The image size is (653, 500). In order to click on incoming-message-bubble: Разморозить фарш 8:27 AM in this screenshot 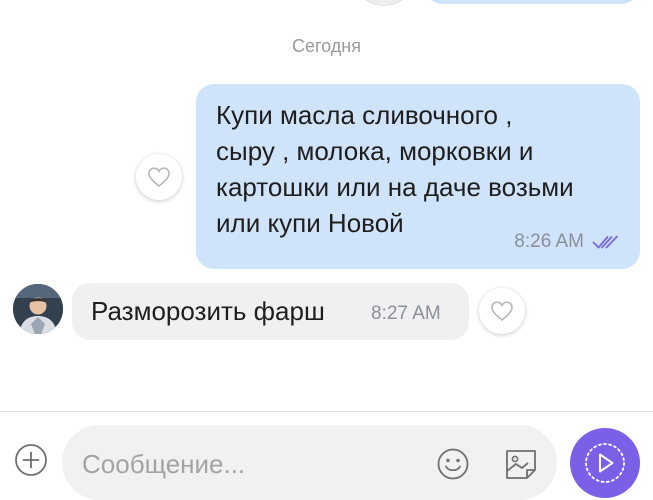, I will do `click(270, 311)`.